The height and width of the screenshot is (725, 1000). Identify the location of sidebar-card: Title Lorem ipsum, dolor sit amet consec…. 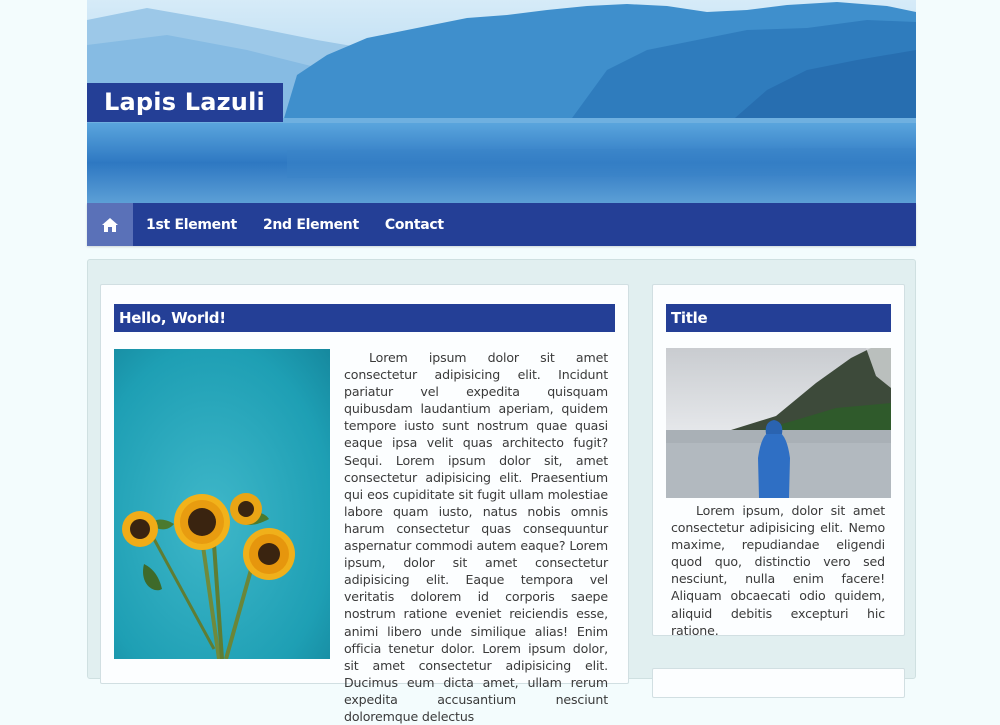
(778, 461).